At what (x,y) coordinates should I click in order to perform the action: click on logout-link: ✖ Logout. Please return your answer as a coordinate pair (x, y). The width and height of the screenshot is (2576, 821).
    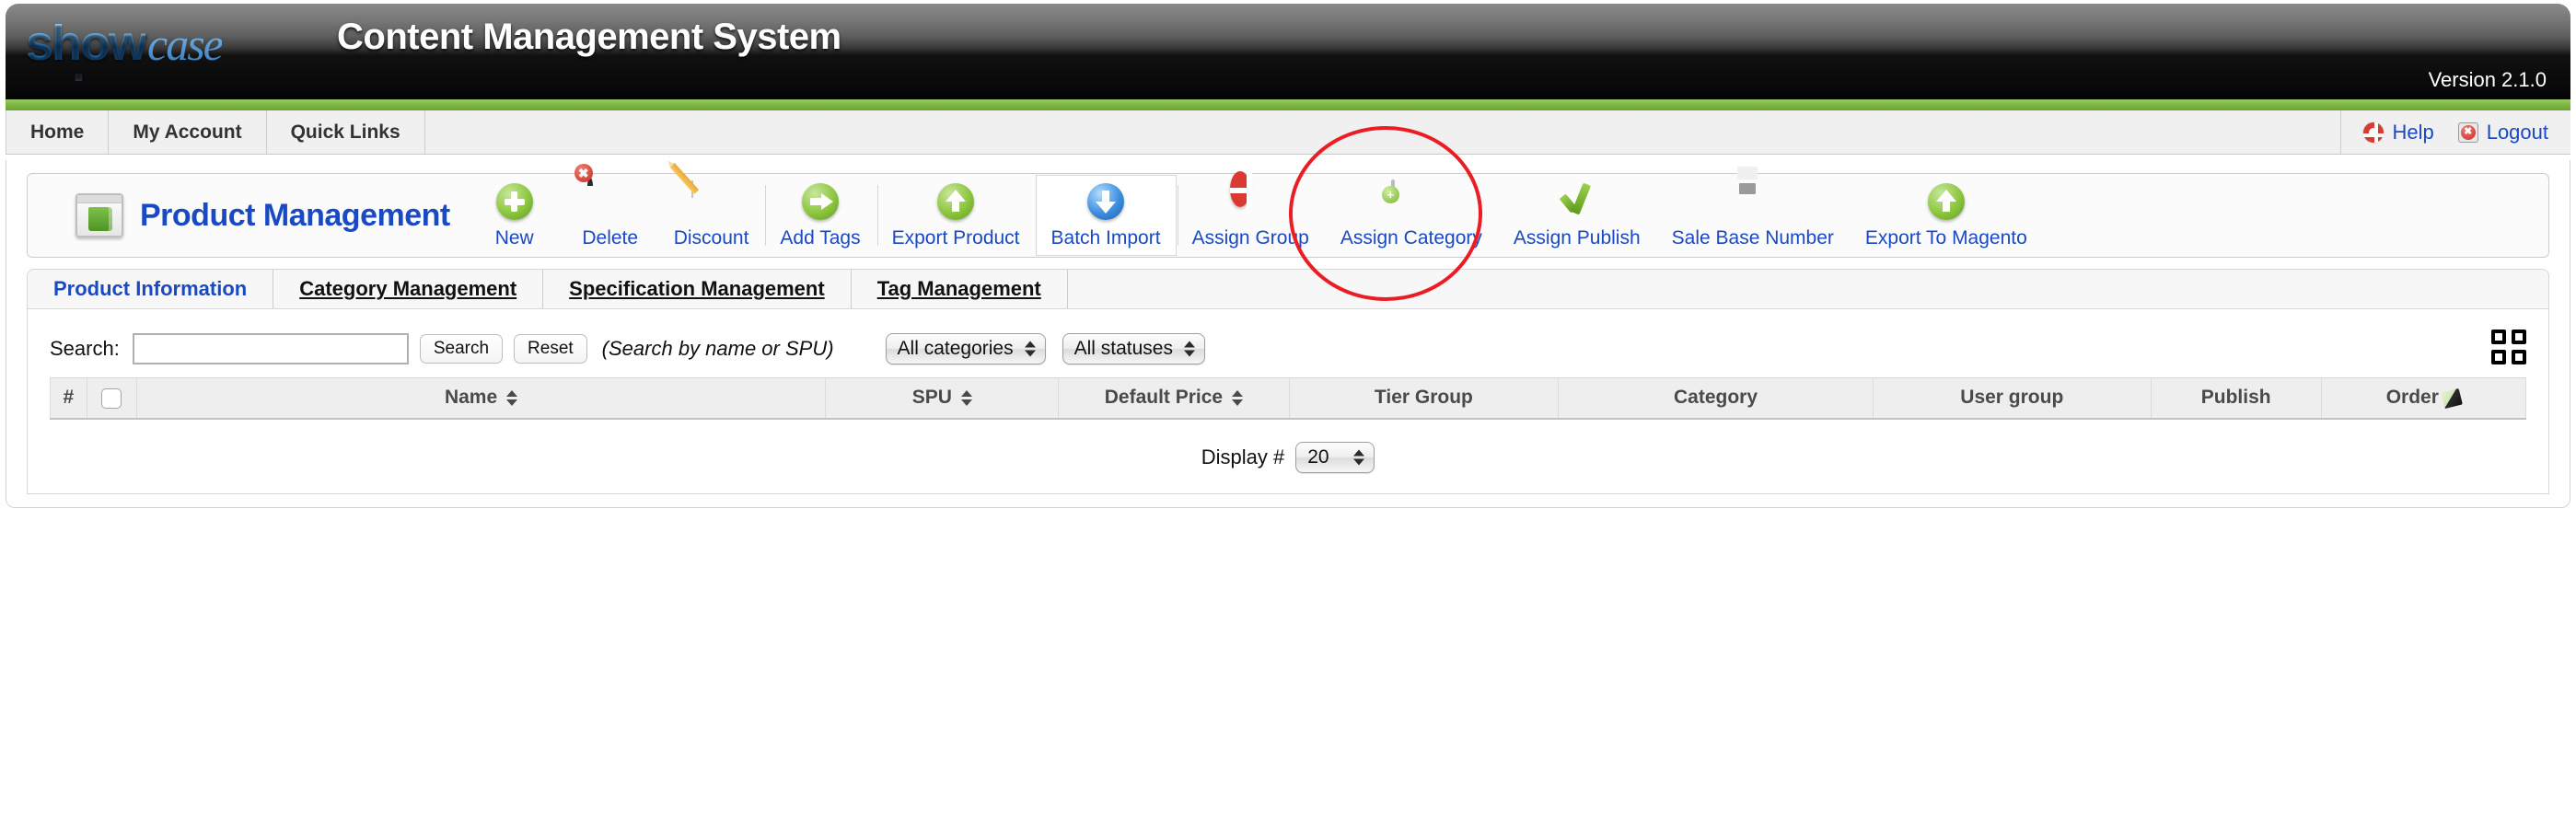
    Looking at the image, I should click on (2502, 132).